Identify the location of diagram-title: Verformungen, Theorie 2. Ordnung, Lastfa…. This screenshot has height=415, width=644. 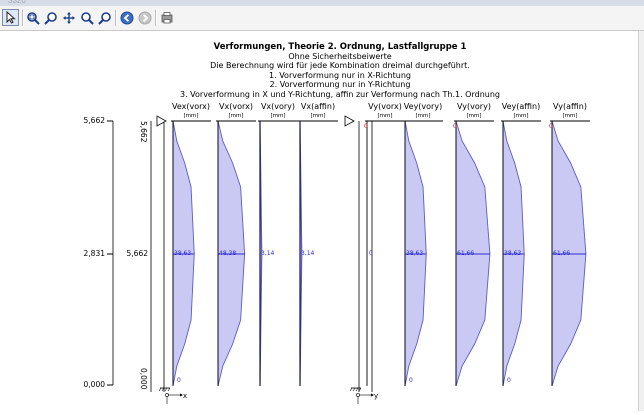
(340, 47).